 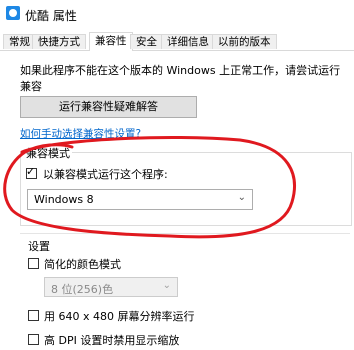 I want to click on youku-app-icon, so click(x=13, y=13).